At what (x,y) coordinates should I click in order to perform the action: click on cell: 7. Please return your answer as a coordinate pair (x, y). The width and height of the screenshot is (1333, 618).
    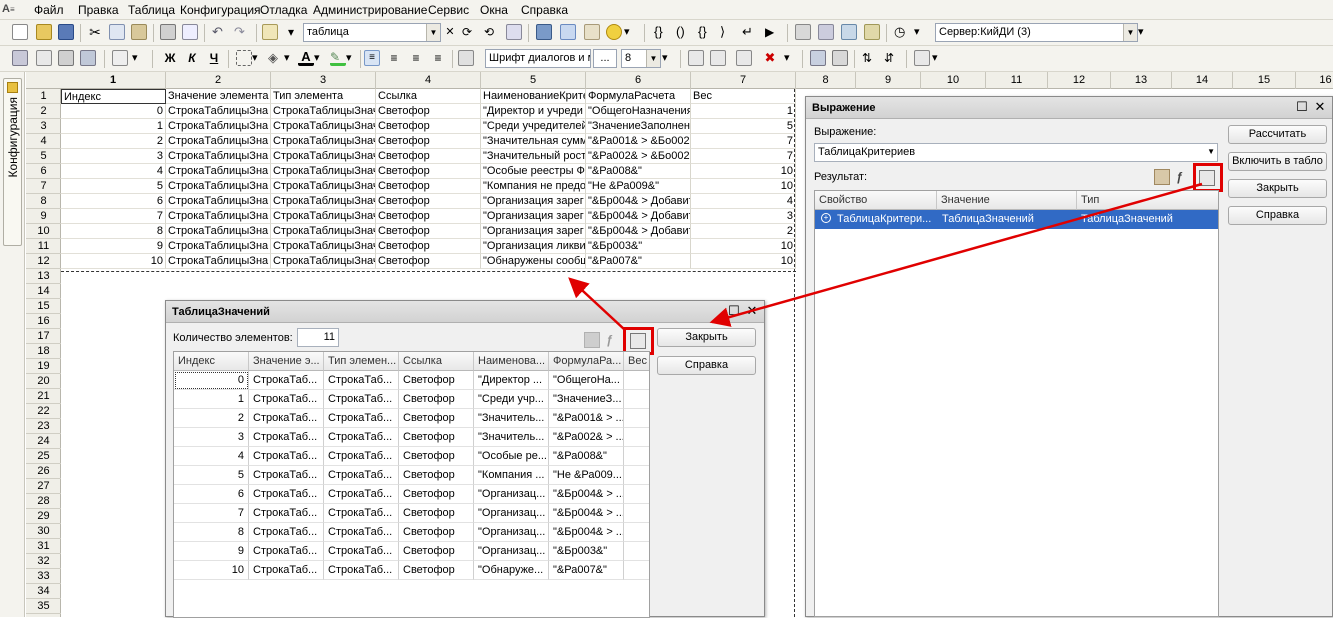
    Looking at the image, I should click on (113, 216).